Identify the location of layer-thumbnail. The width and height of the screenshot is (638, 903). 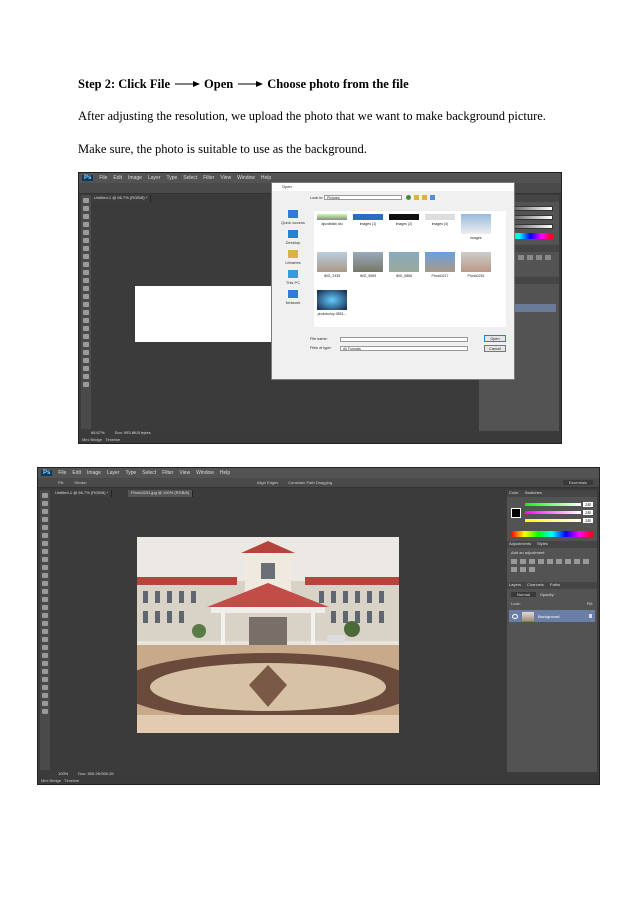
(528, 616).